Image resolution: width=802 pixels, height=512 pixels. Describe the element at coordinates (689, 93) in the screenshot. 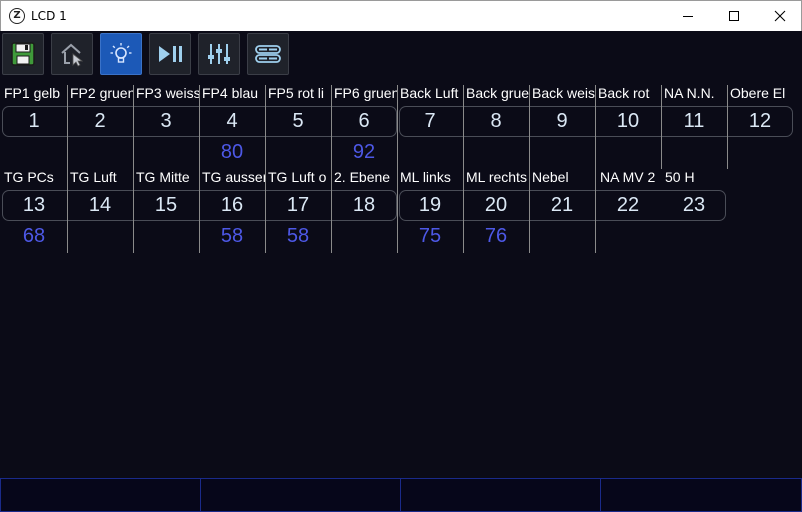

I see `channel-label: NA N.N.` at that location.